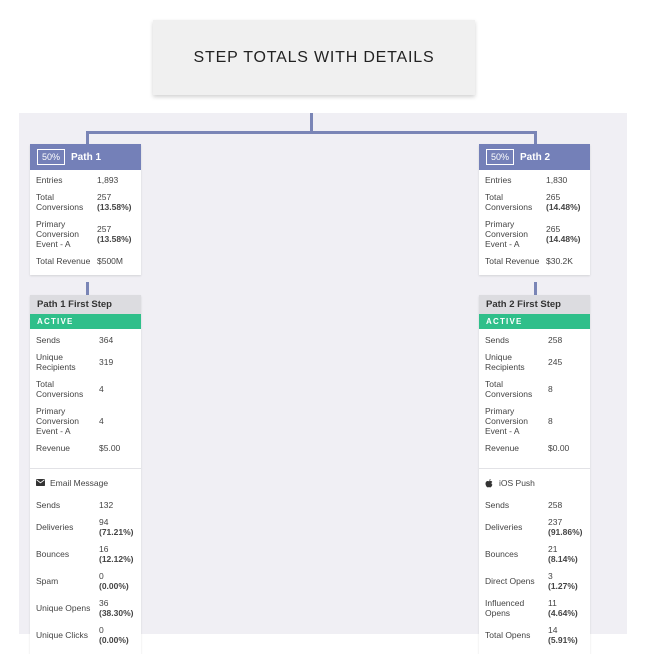 This screenshot has width=647, height=654. Describe the element at coordinates (565, 527) in the screenshot. I see `stat-value: 237 (91.86%)` at that location.